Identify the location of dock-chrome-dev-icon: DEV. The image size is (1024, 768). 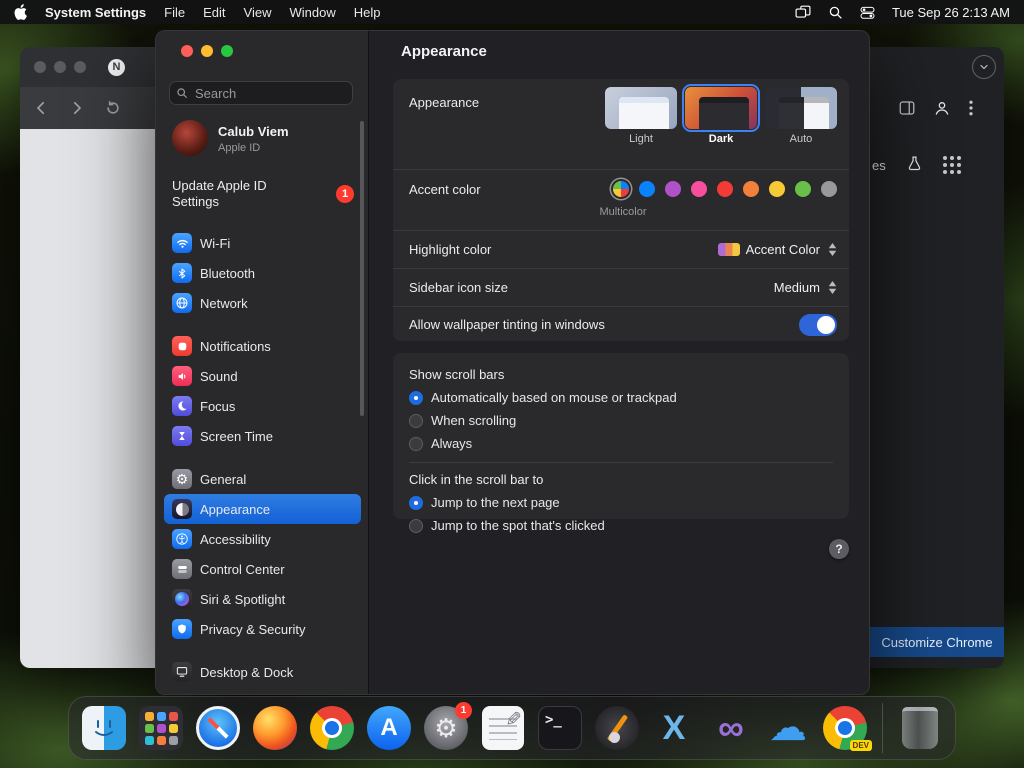
(847, 728).